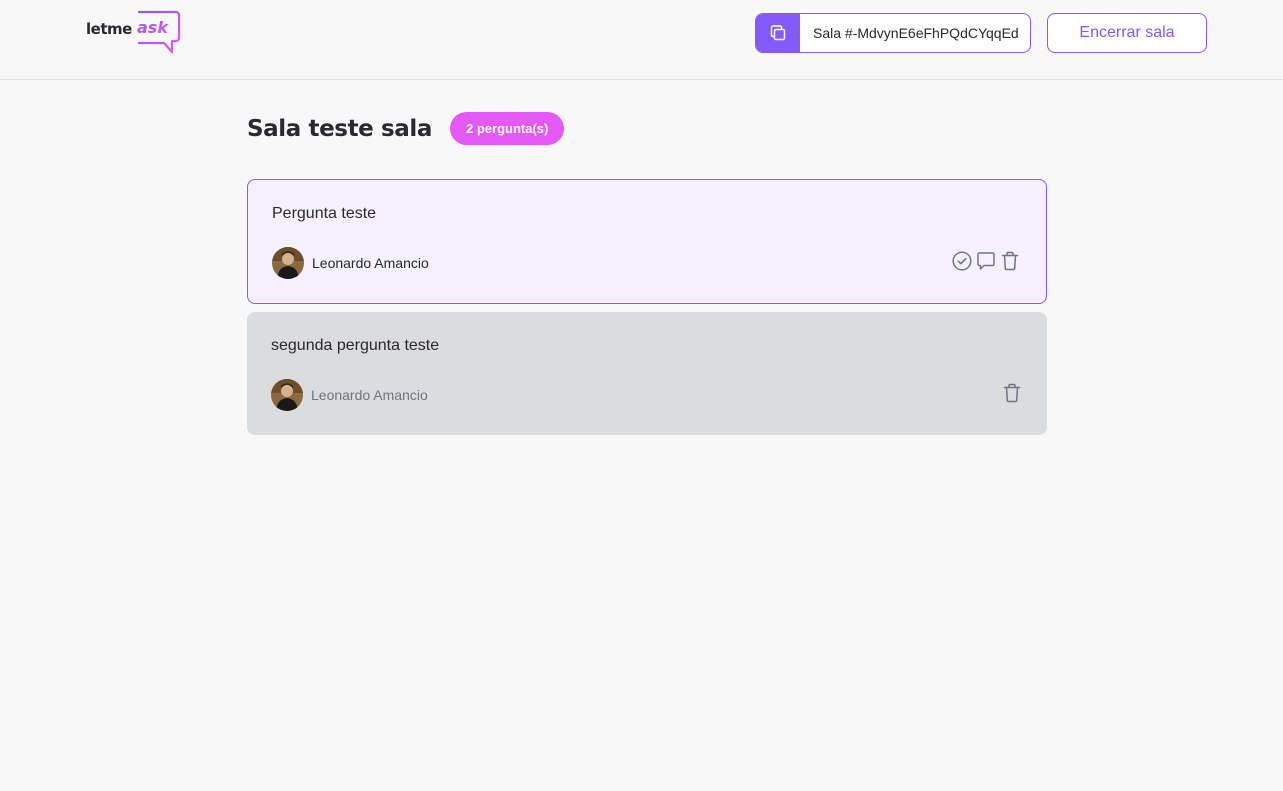  I want to click on question-count-badge: 2 pergunta(s), so click(507, 128).